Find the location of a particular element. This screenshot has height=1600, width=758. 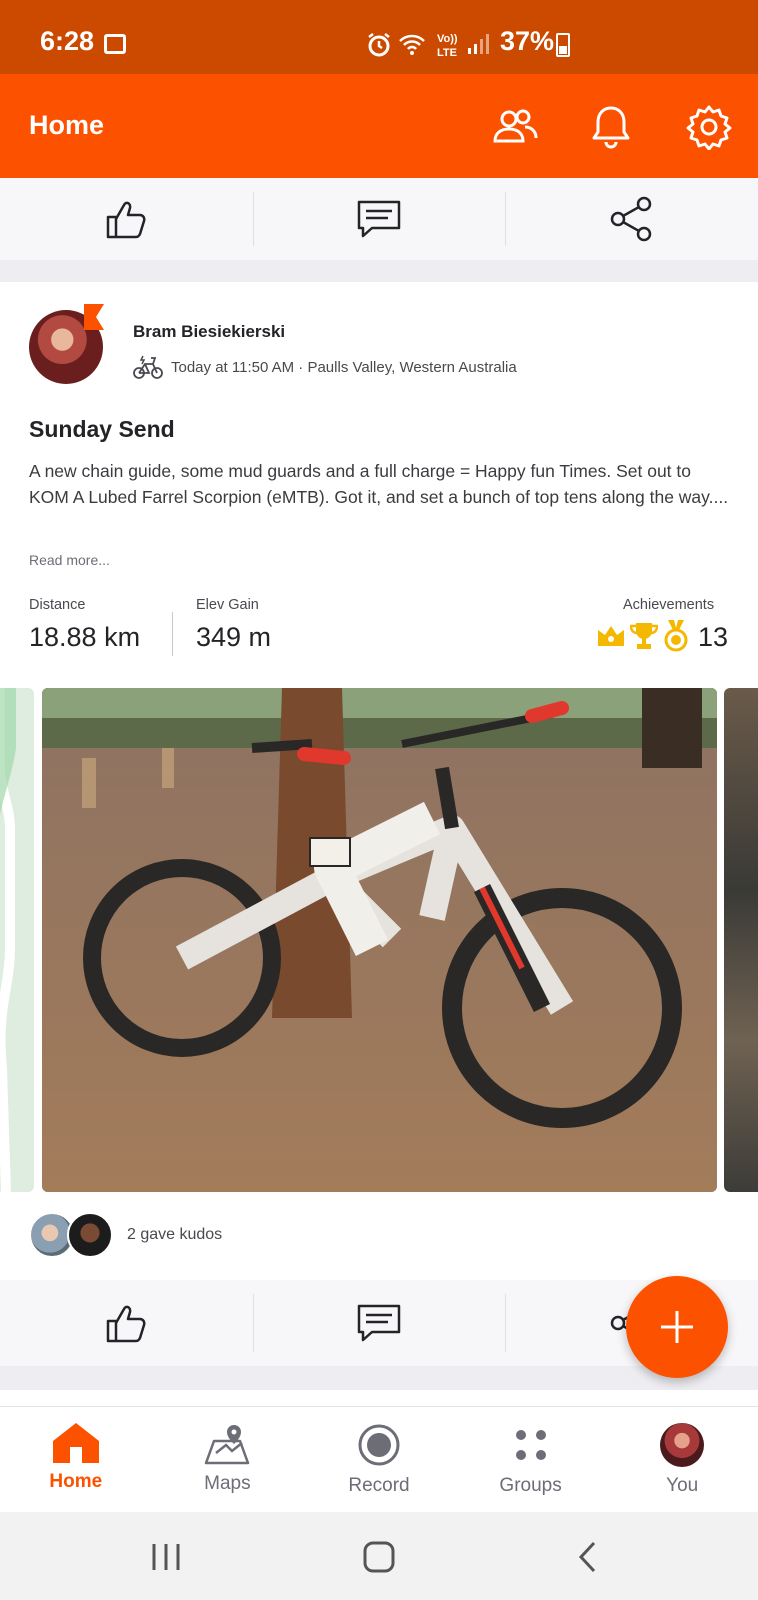

nav-groups: Groups is located at coordinates (531, 1459).